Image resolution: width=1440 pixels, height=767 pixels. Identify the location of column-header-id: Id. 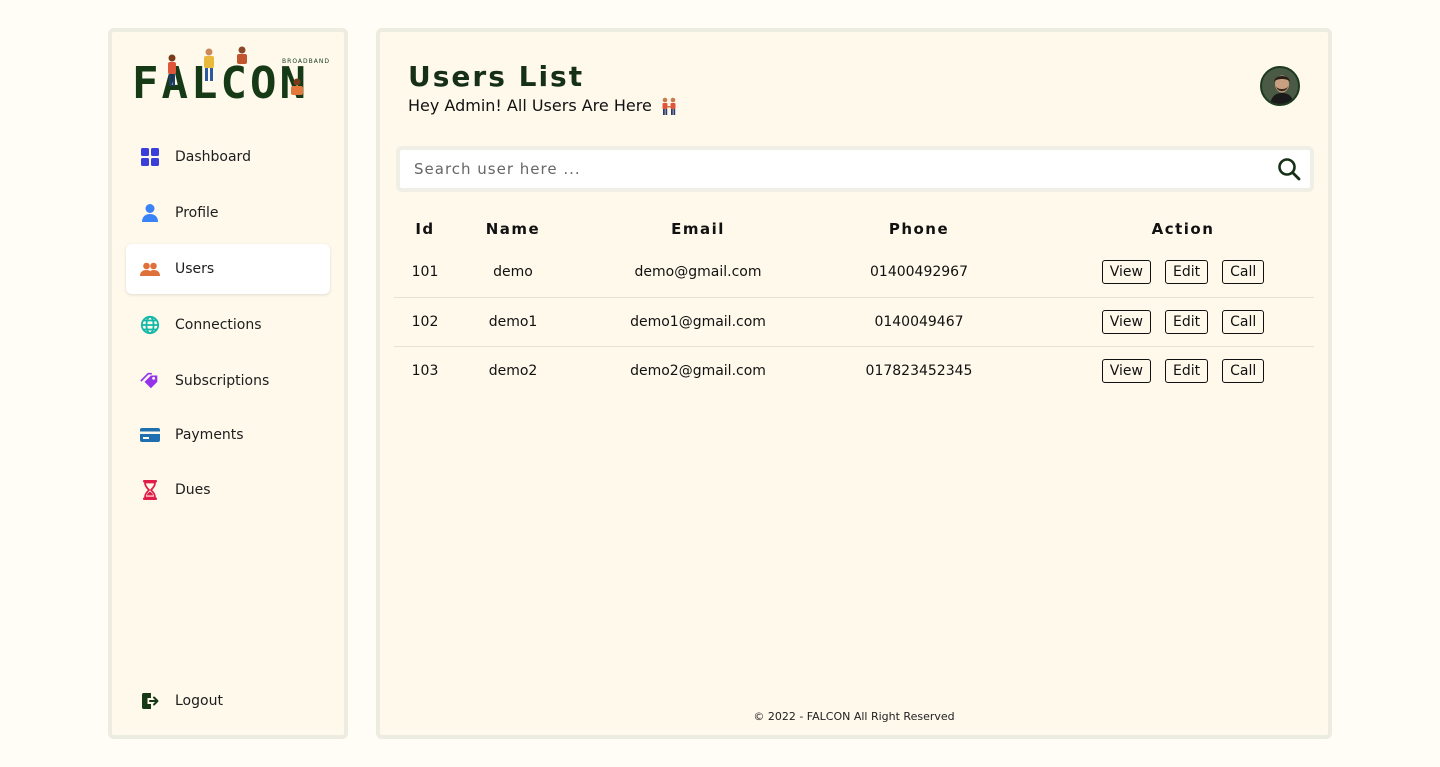
(425, 229).